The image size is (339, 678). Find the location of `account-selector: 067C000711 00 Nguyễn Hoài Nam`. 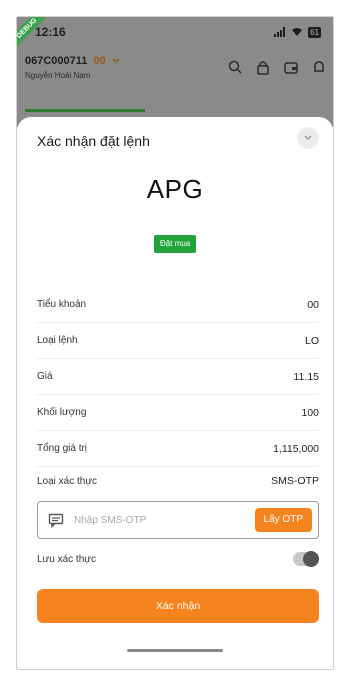

account-selector: 067C000711 00 Nguyễn Hoài Nam is located at coordinates (72, 67).